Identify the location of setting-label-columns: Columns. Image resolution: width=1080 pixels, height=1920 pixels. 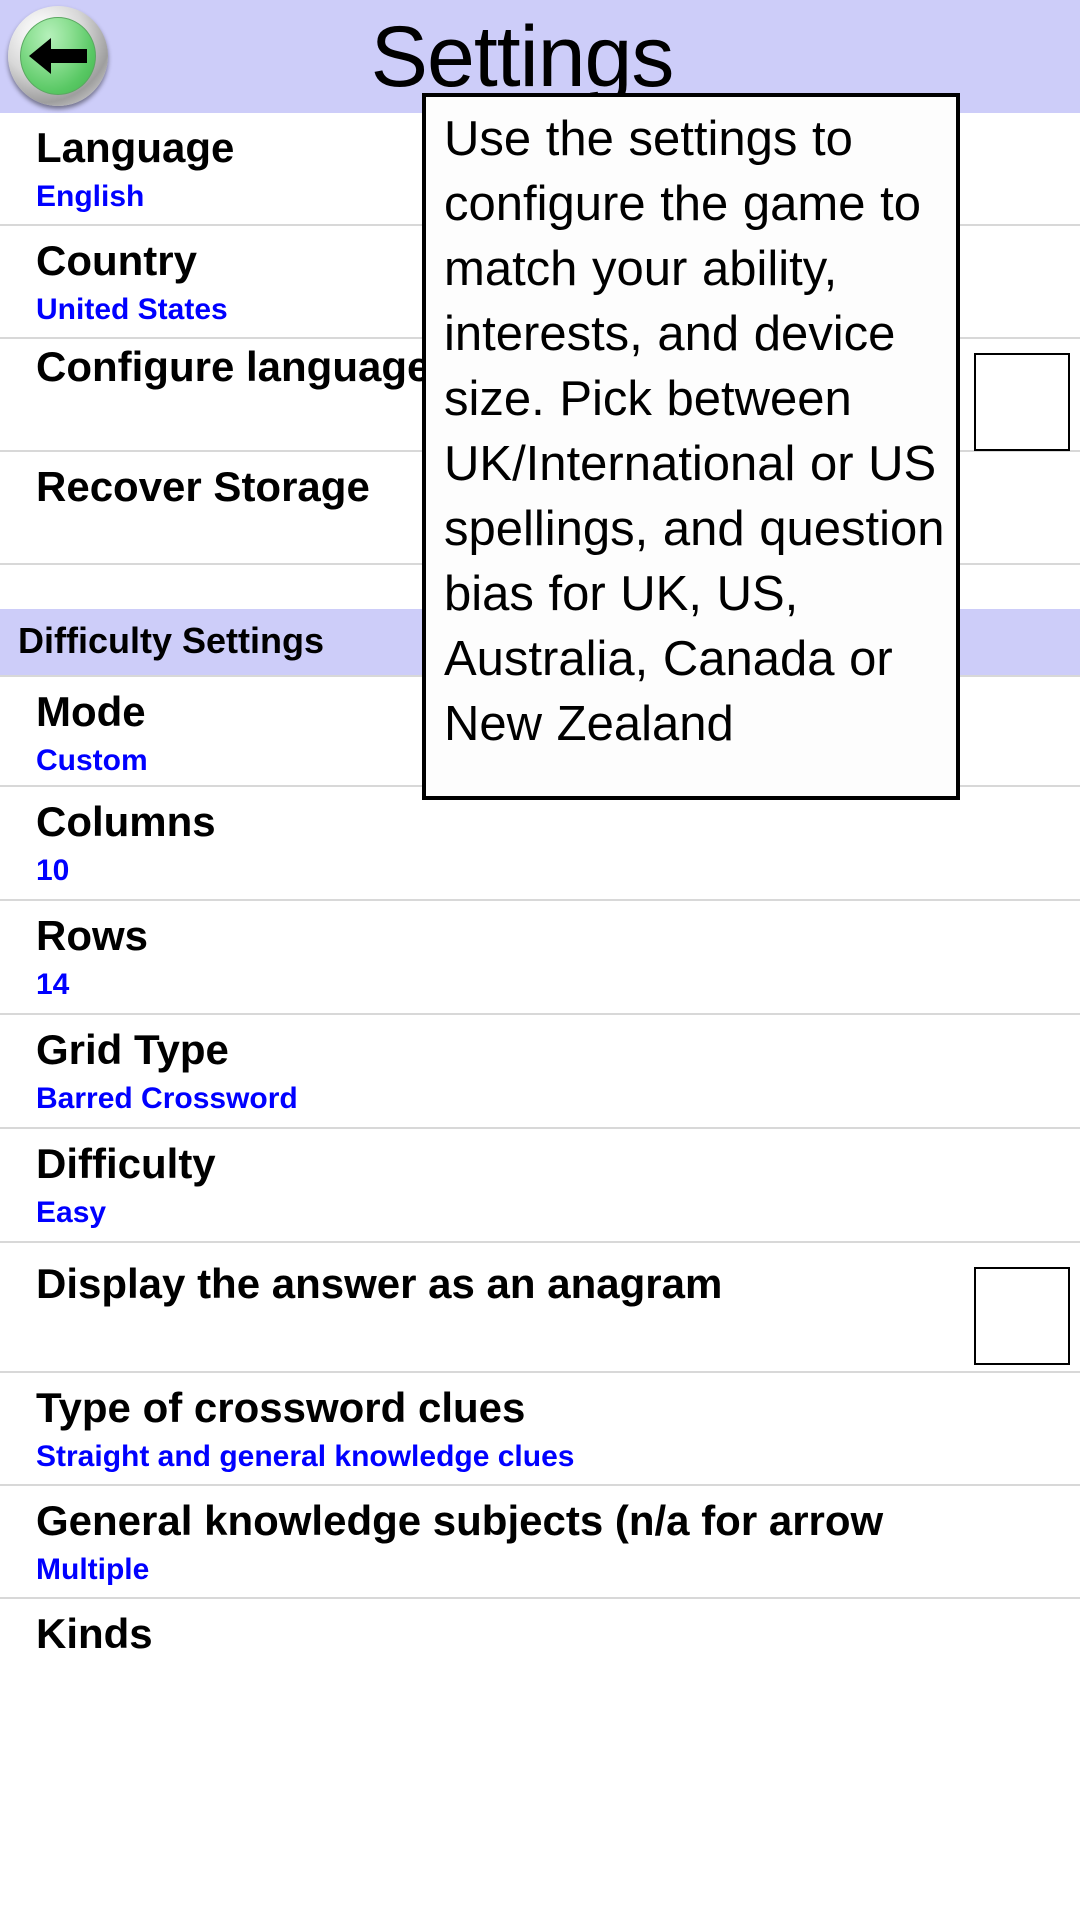
(126, 821).